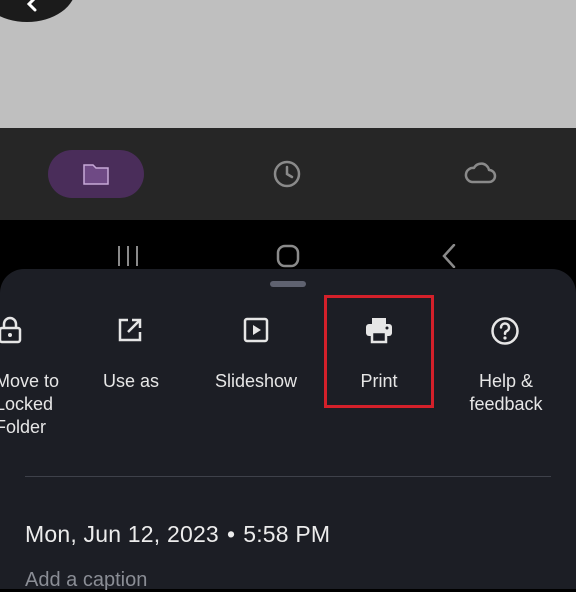  I want to click on action-label: Move to Locked Folder, so click(30, 404).